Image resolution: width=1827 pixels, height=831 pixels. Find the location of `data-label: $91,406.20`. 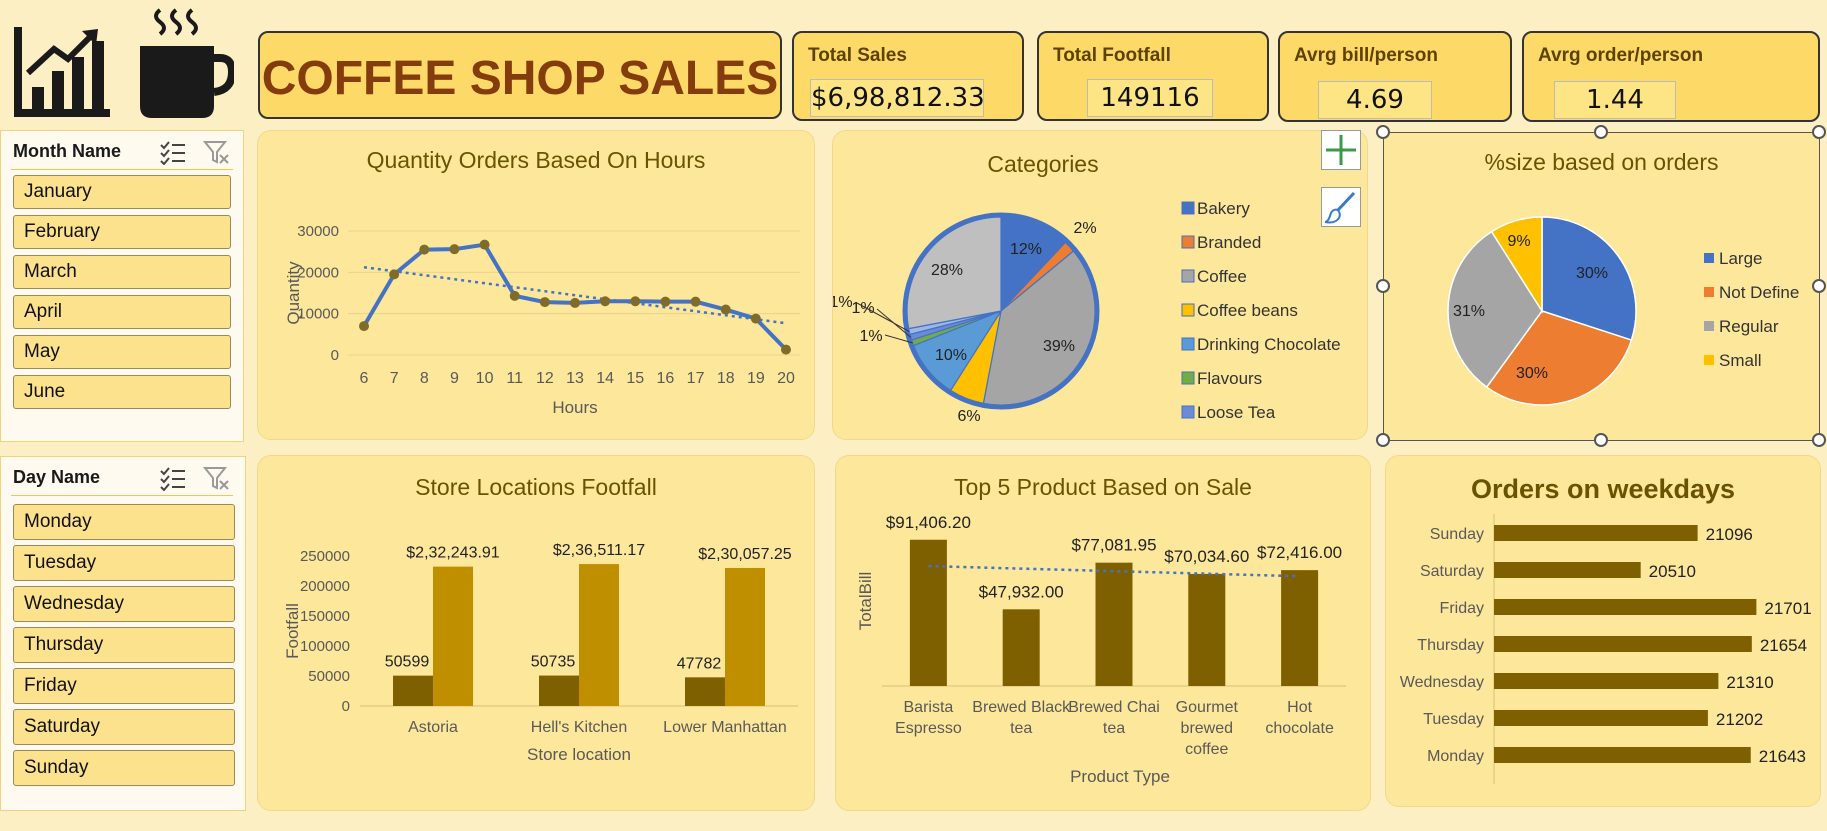

data-label: $91,406.20 is located at coordinates (928, 522).